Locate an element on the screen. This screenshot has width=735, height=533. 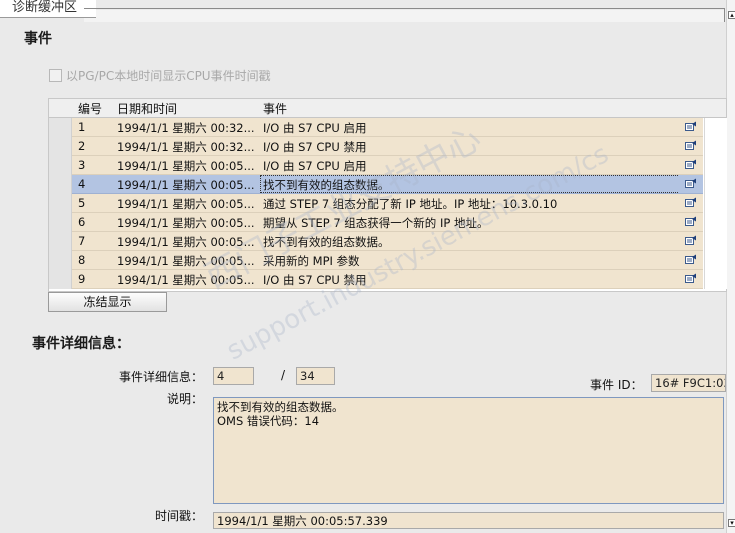
timestamp-label: 时间戳： is located at coordinates (179, 516).